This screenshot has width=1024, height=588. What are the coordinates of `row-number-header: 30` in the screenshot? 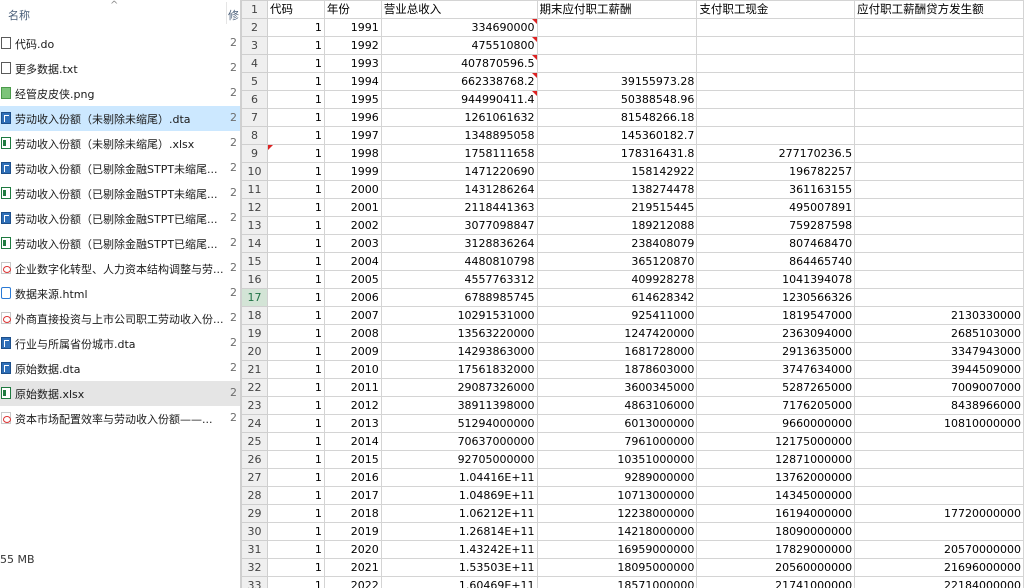 It's located at (254, 531).